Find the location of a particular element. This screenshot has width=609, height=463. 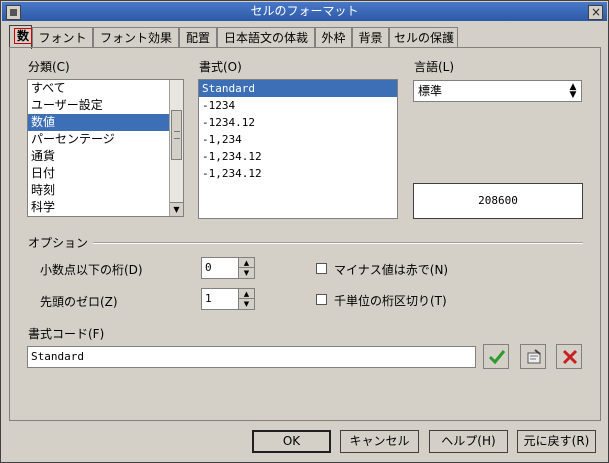

category-scrollbar: ▼ is located at coordinates (176, 148).